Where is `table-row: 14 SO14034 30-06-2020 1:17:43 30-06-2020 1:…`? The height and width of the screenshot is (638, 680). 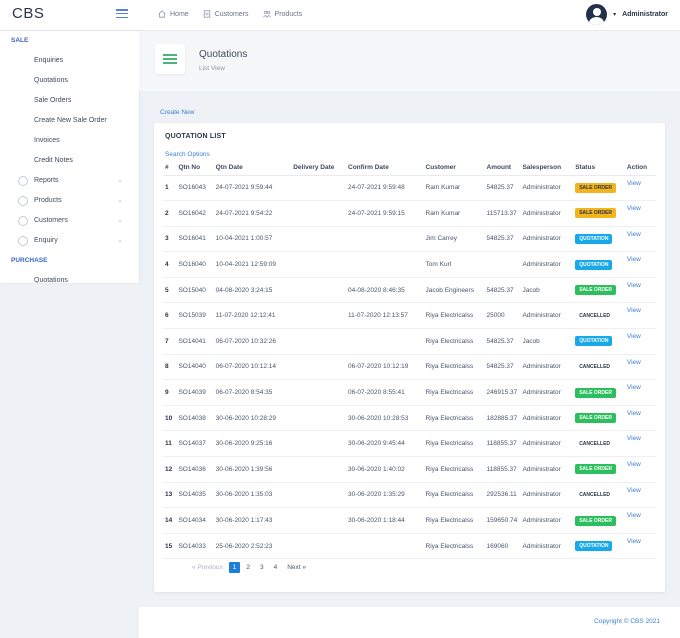 table-row: 14 SO14034 30-06-2020 1:17:43 30-06-2020 1:… is located at coordinates (409, 520).